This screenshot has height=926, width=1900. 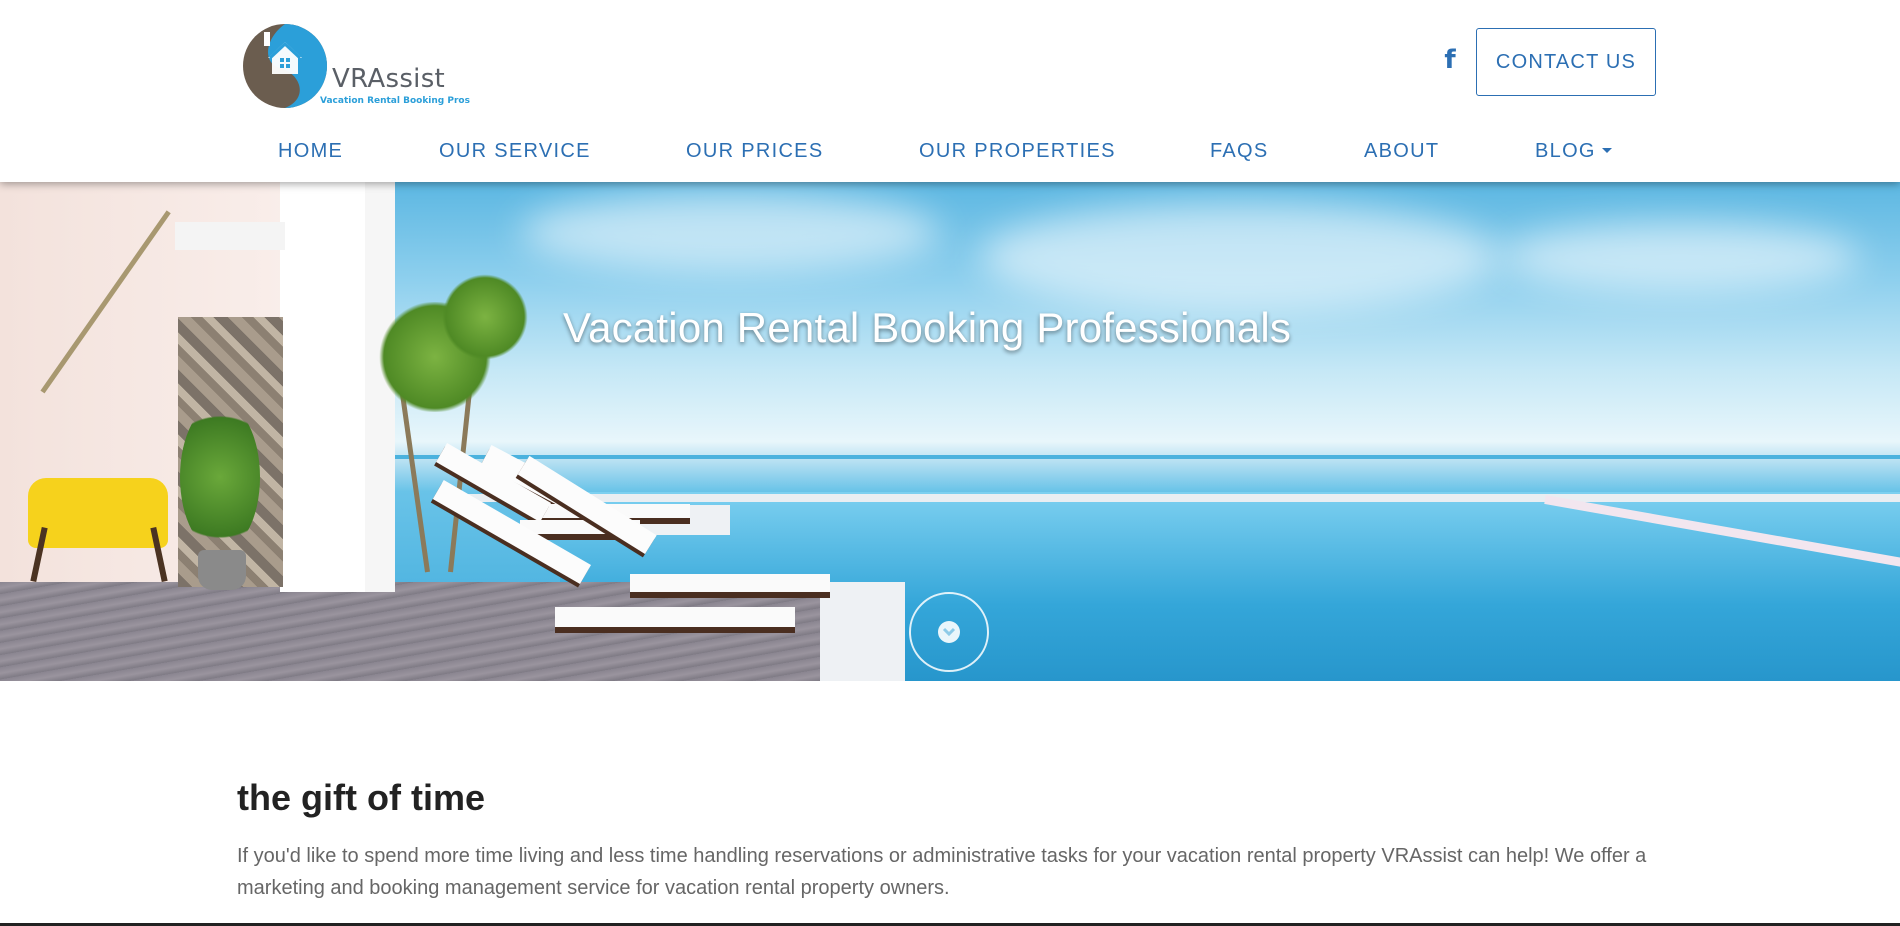 I want to click on hero-deck, so click(x=440, y=631).